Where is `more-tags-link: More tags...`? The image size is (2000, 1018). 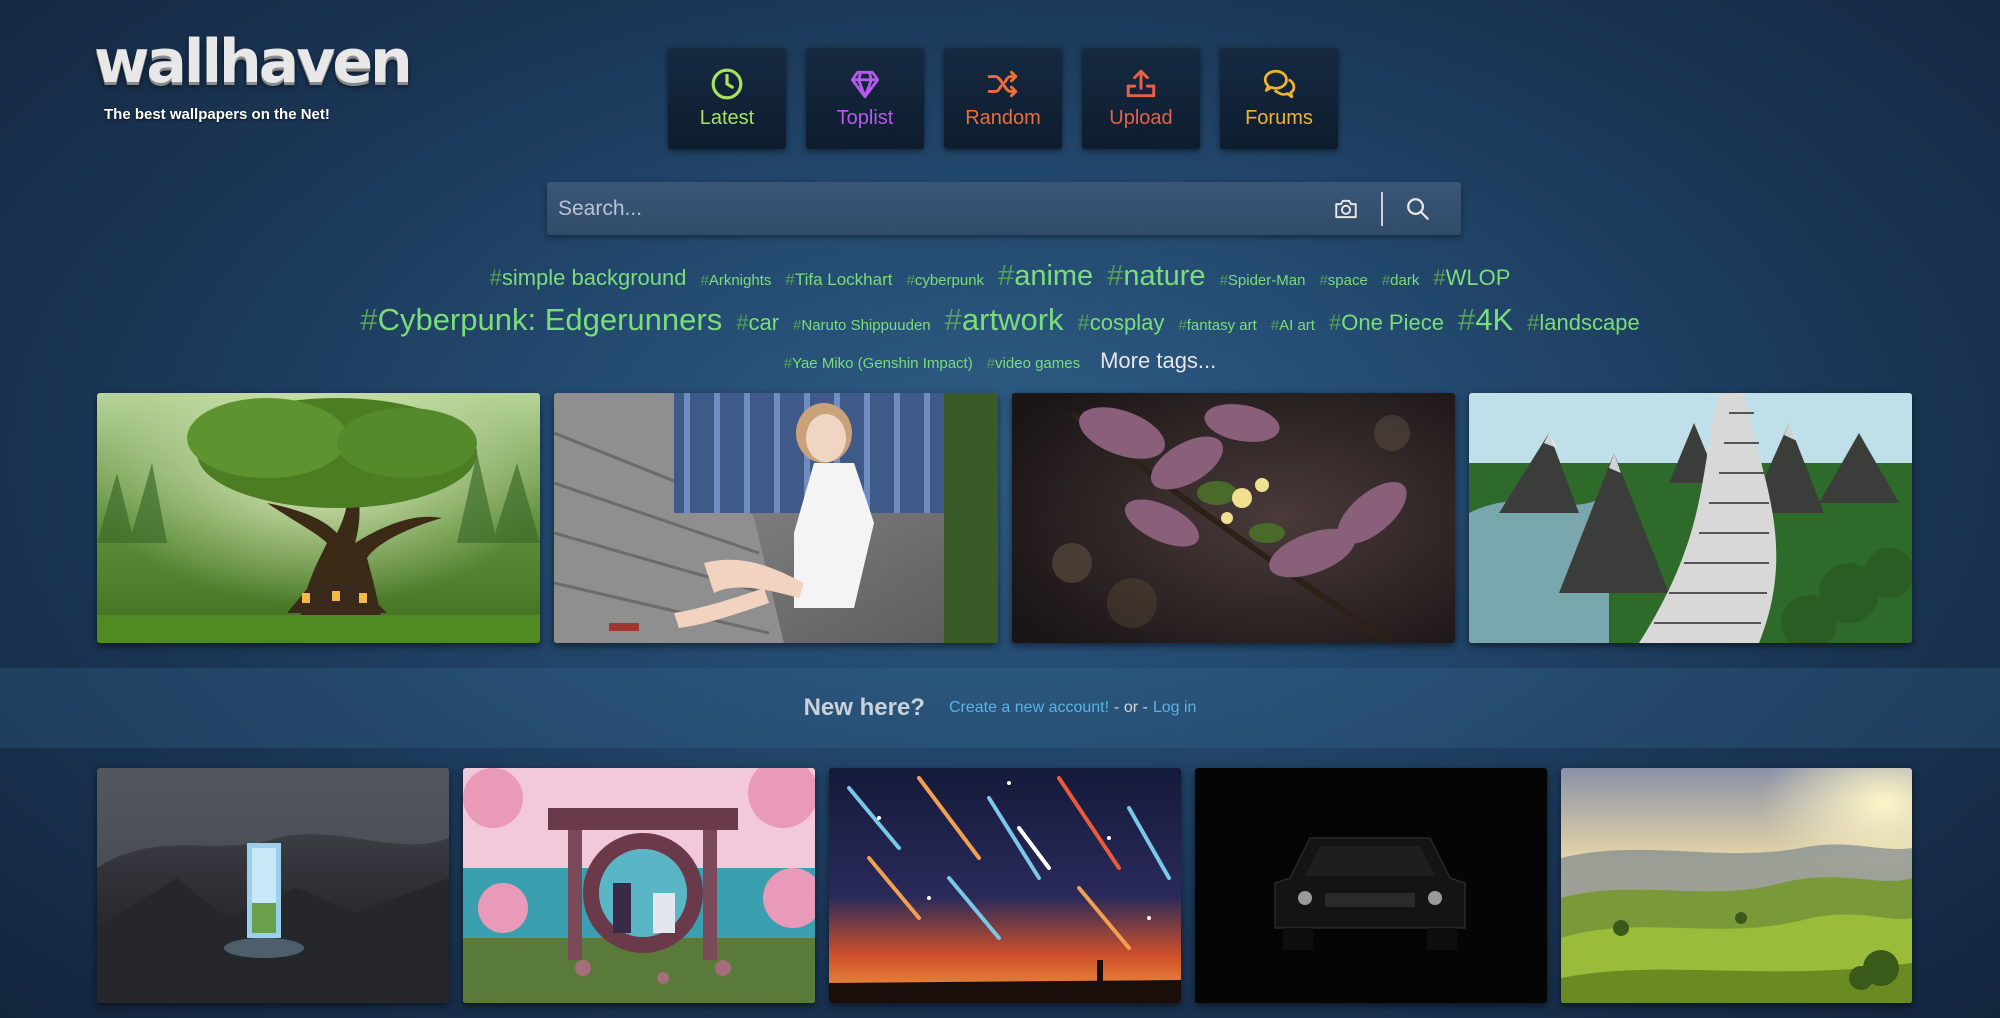
more-tags-link: More tags... is located at coordinates (1158, 361).